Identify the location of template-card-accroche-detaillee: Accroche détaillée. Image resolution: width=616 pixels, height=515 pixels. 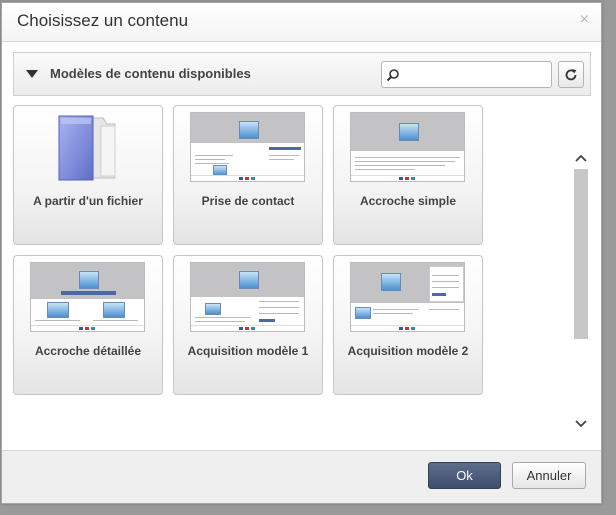
(88, 325).